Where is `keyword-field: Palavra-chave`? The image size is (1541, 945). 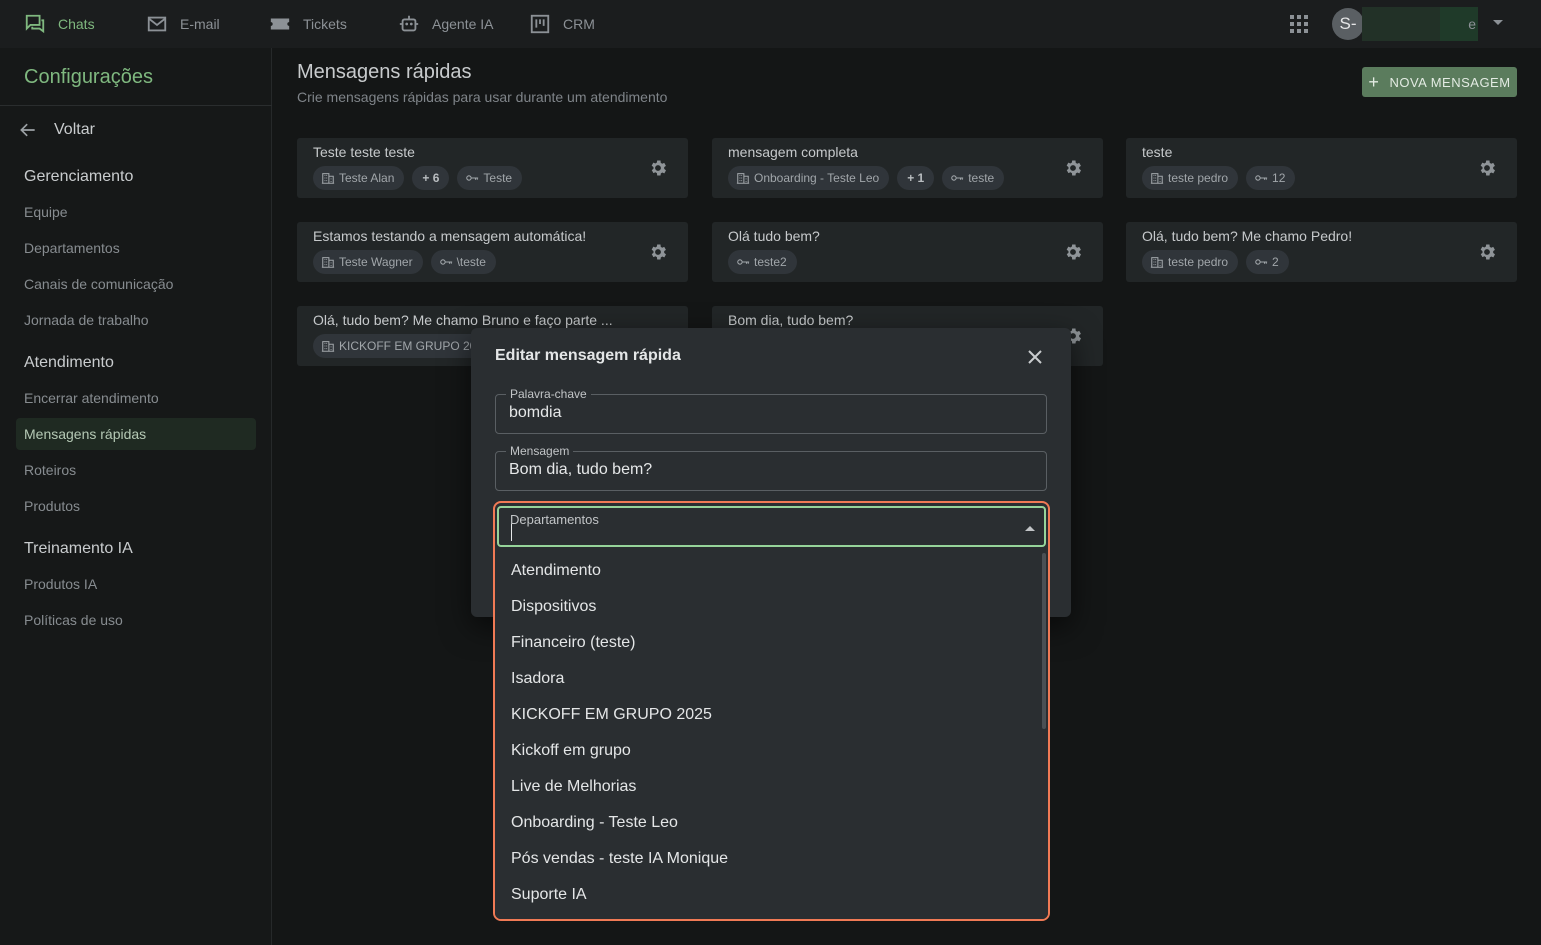
keyword-field: Palavra-chave is located at coordinates (771, 410).